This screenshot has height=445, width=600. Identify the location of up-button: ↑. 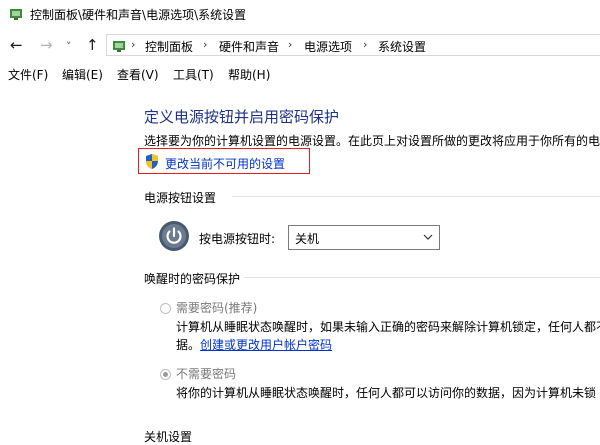
(92, 45).